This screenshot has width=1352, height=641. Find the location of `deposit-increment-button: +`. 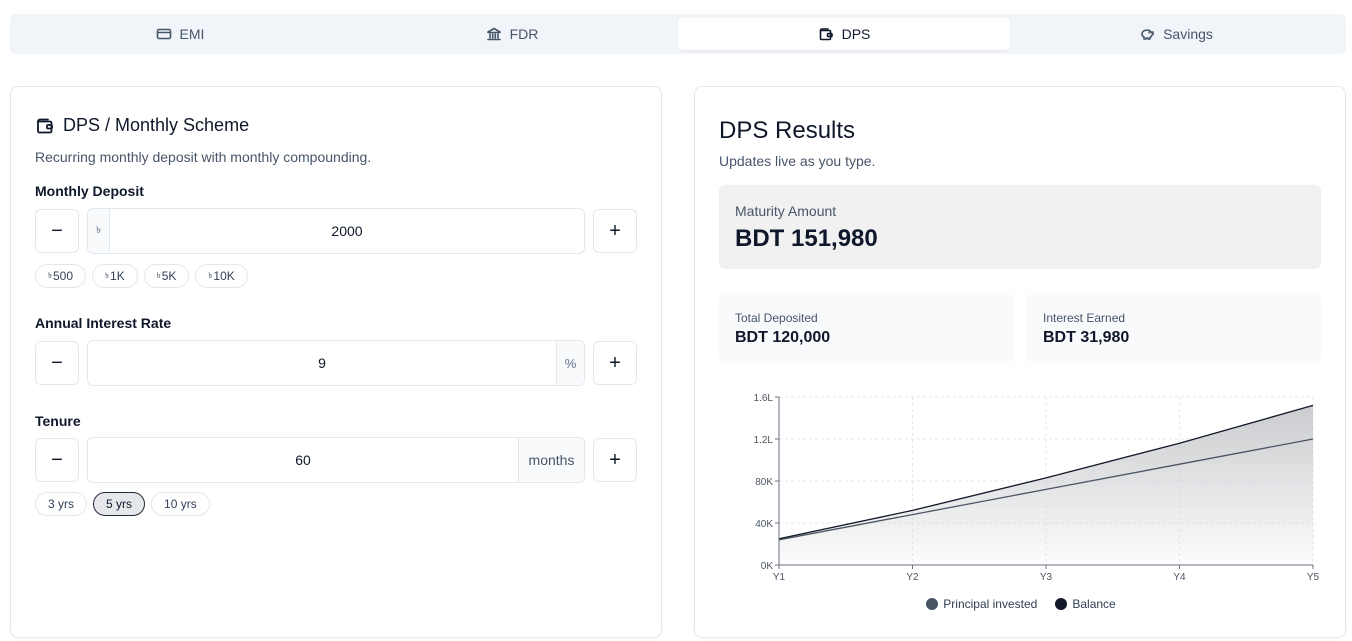

deposit-increment-button: + is located at coordinates (615, 231).